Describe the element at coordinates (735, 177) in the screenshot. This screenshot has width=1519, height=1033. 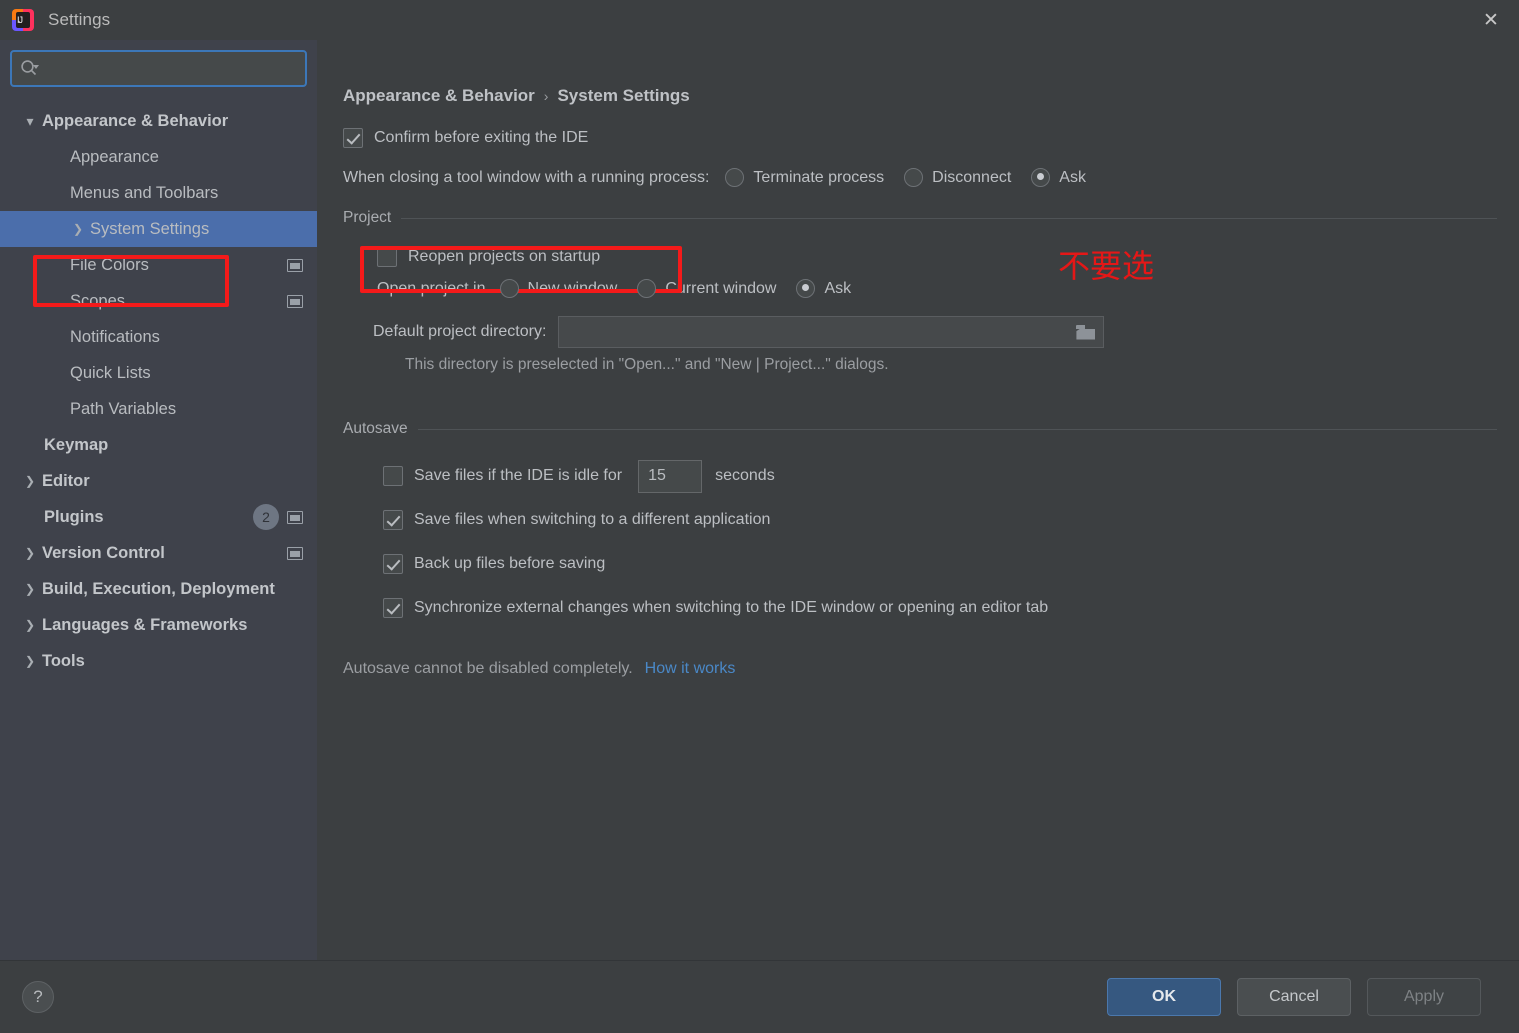
I see `radio-terminate-process` at that location.